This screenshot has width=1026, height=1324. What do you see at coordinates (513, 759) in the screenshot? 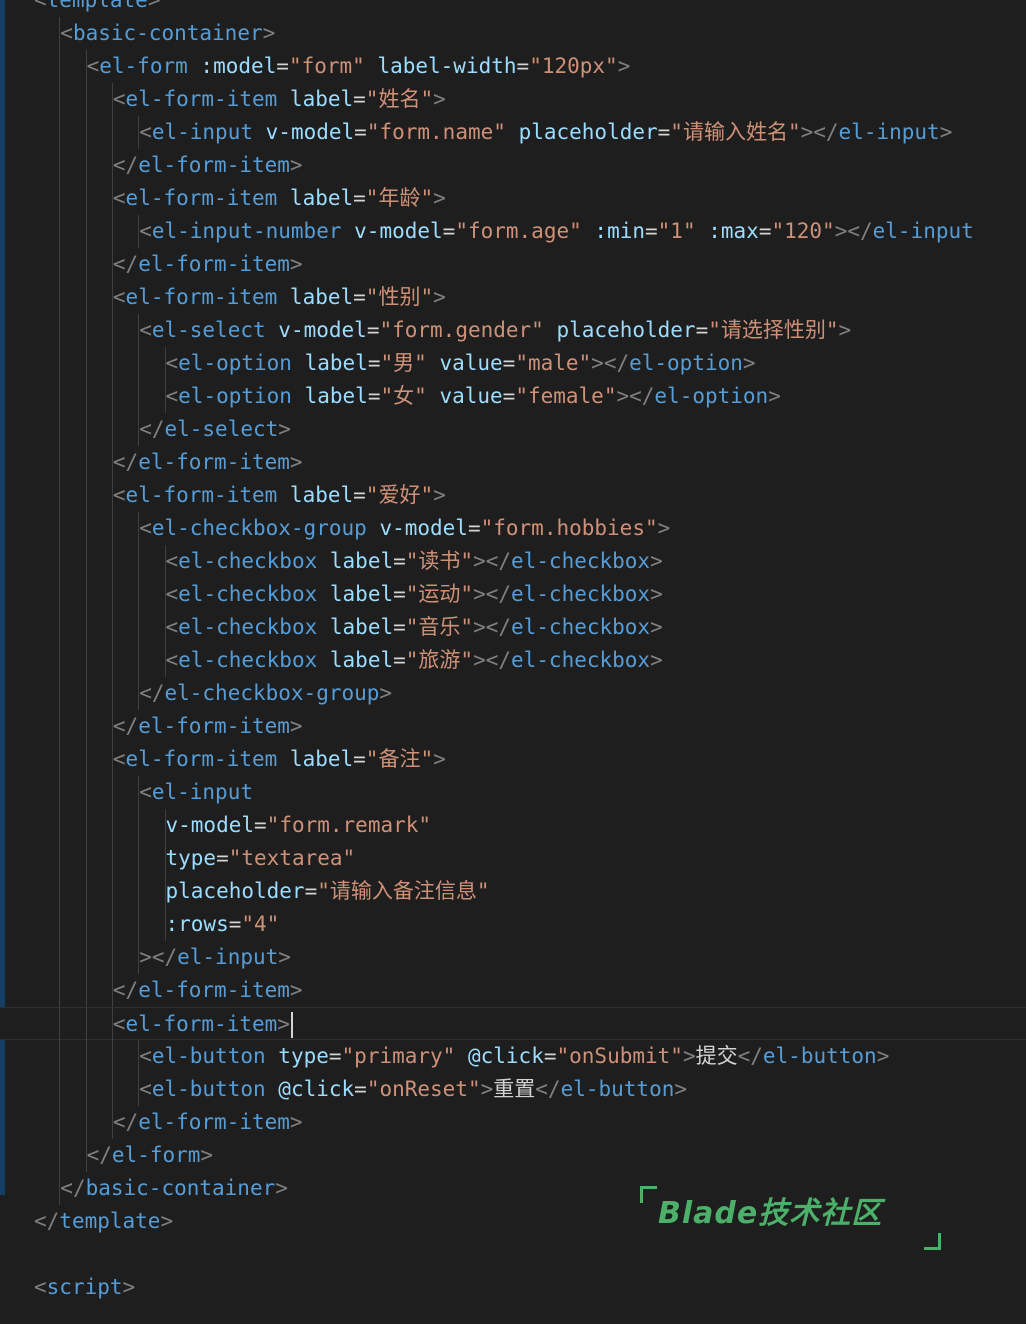
I see `code-line: <el-form-item label="备注">` at bounding box center [513, 759].